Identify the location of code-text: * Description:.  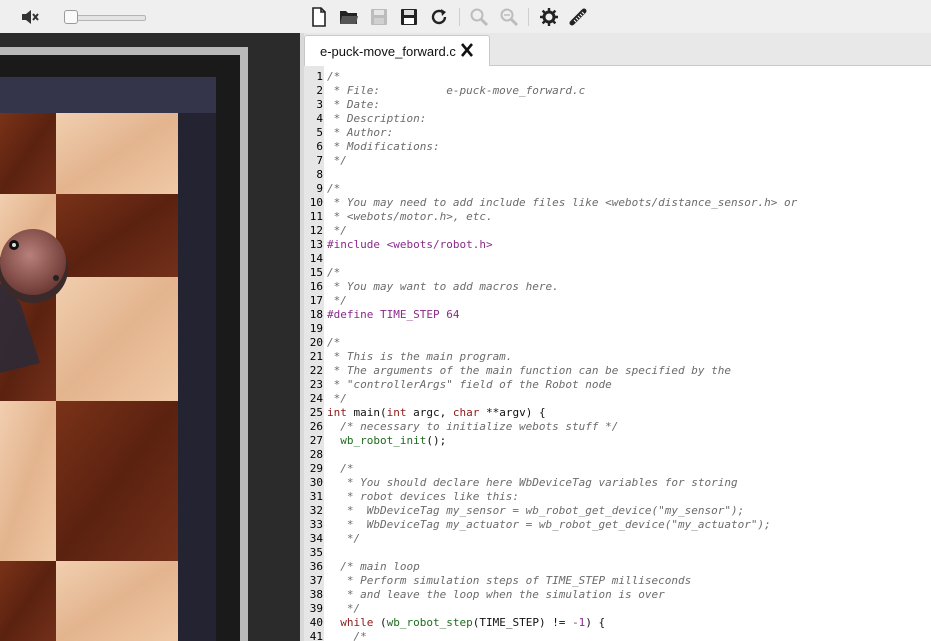
(377, 119).